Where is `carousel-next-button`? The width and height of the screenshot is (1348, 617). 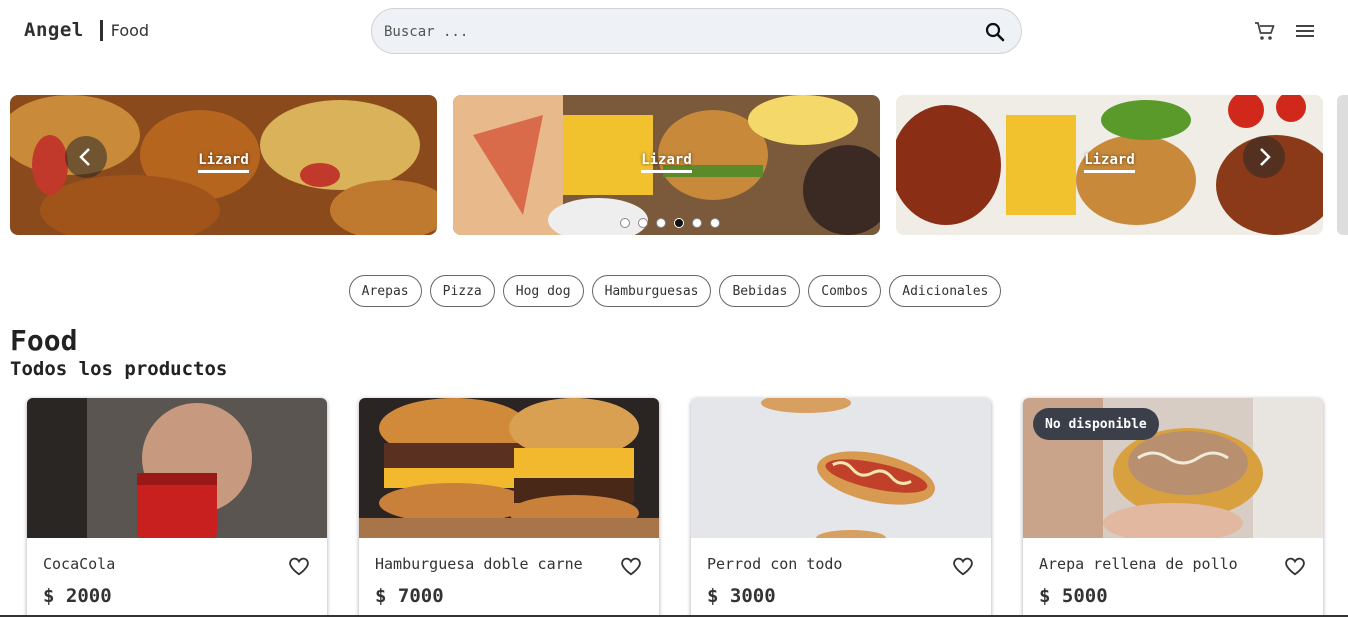 carousel-next-button is located at coordinates (1264, 157).